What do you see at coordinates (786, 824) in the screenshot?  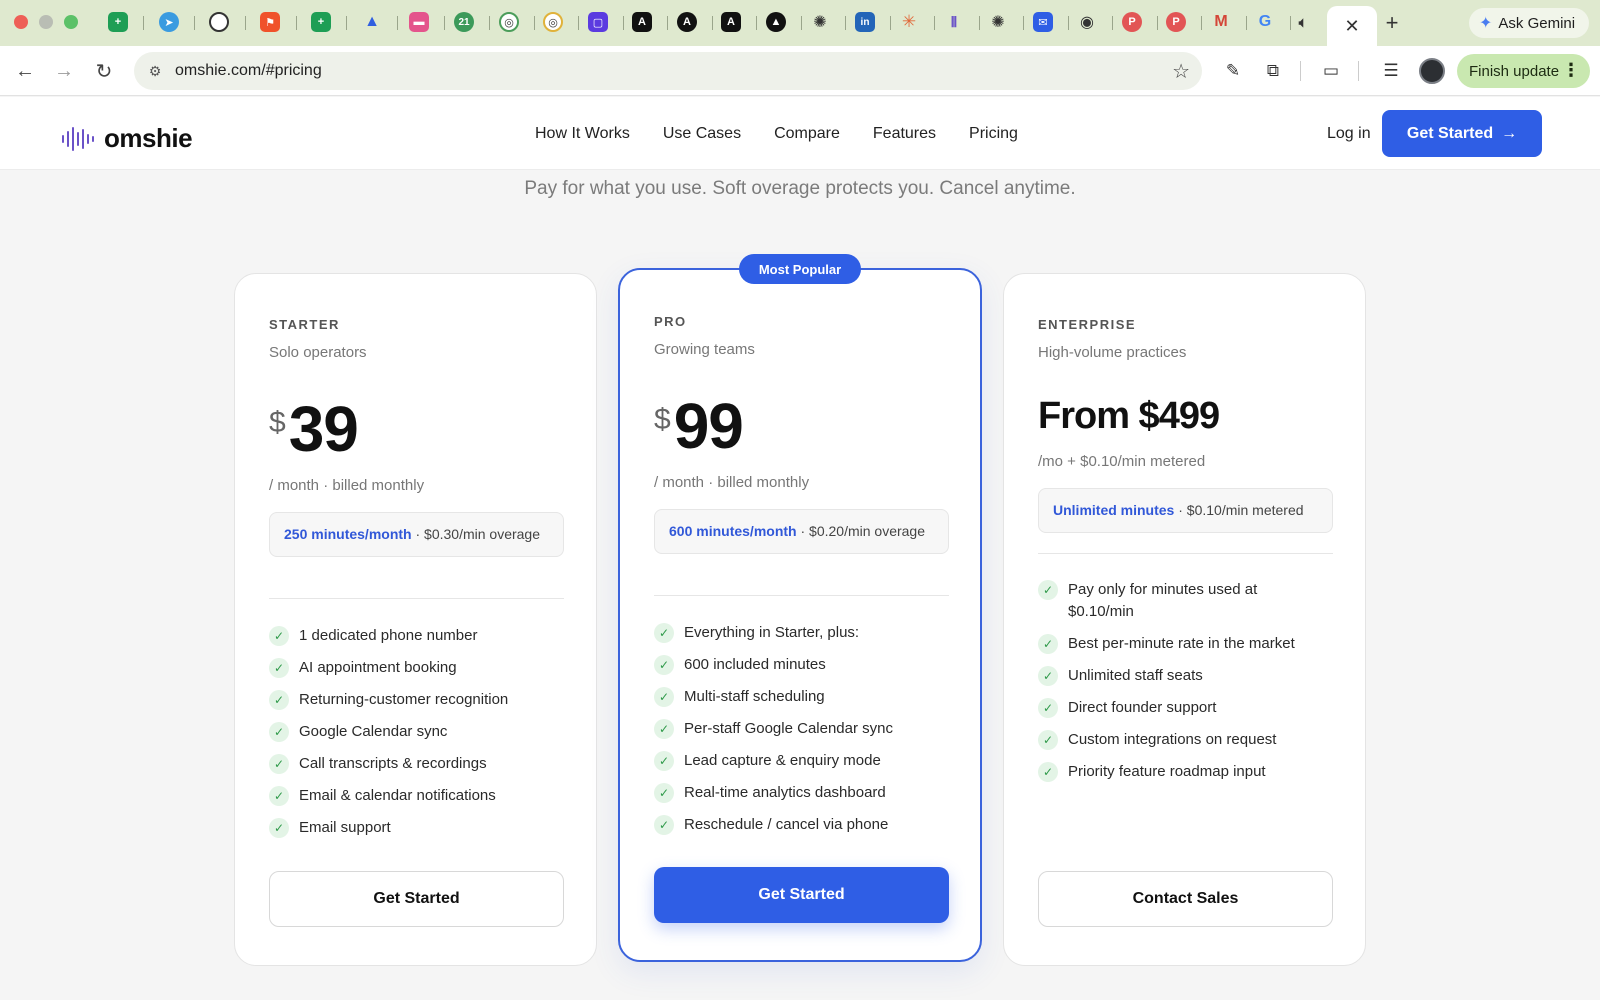 I see `feature-text: Reschedule / cancel via phone` at bounding box center [786, 824].